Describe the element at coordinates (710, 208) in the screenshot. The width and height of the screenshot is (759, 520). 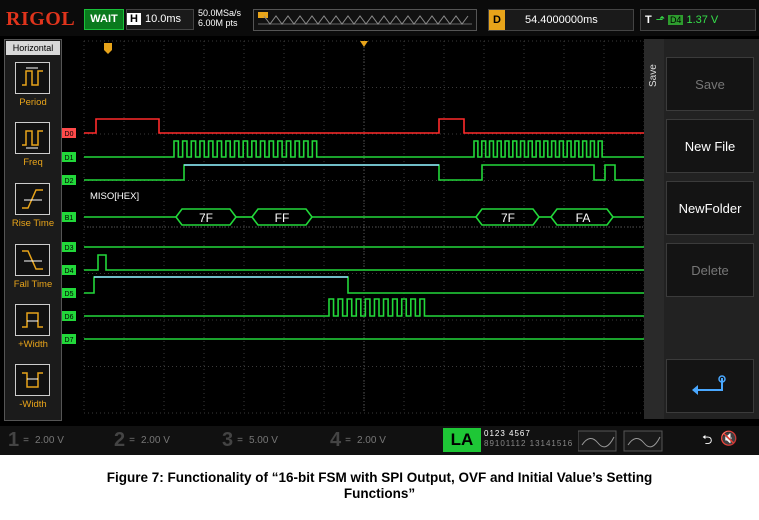
I see `new-folder-button: NewFolder` at that location.